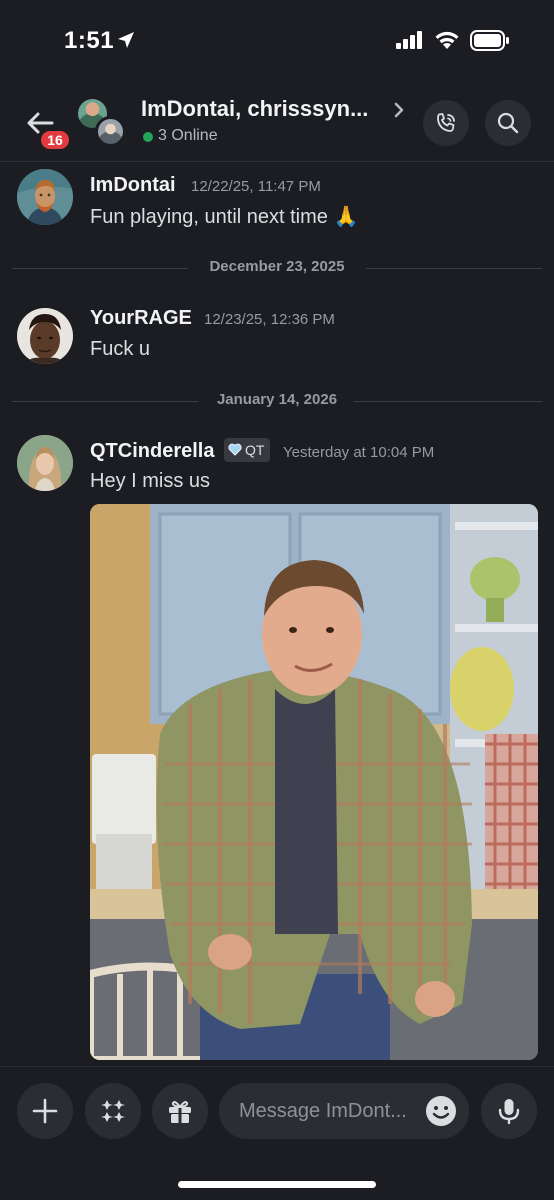 The image size is (554, 1200). What do you see at coordinates (188, 135) in the screenshot?
I see `online-count: 3 Online` at bounding box center [188, 135].